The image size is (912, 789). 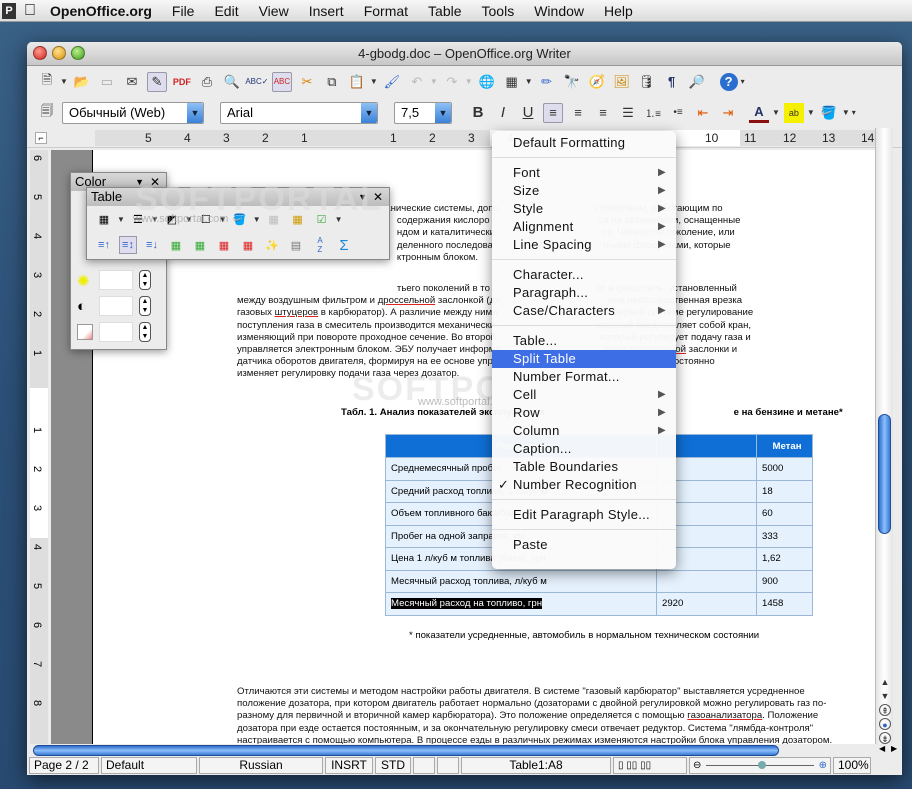 I want to click on save-icon: ▭, so click(x=107, y=82).